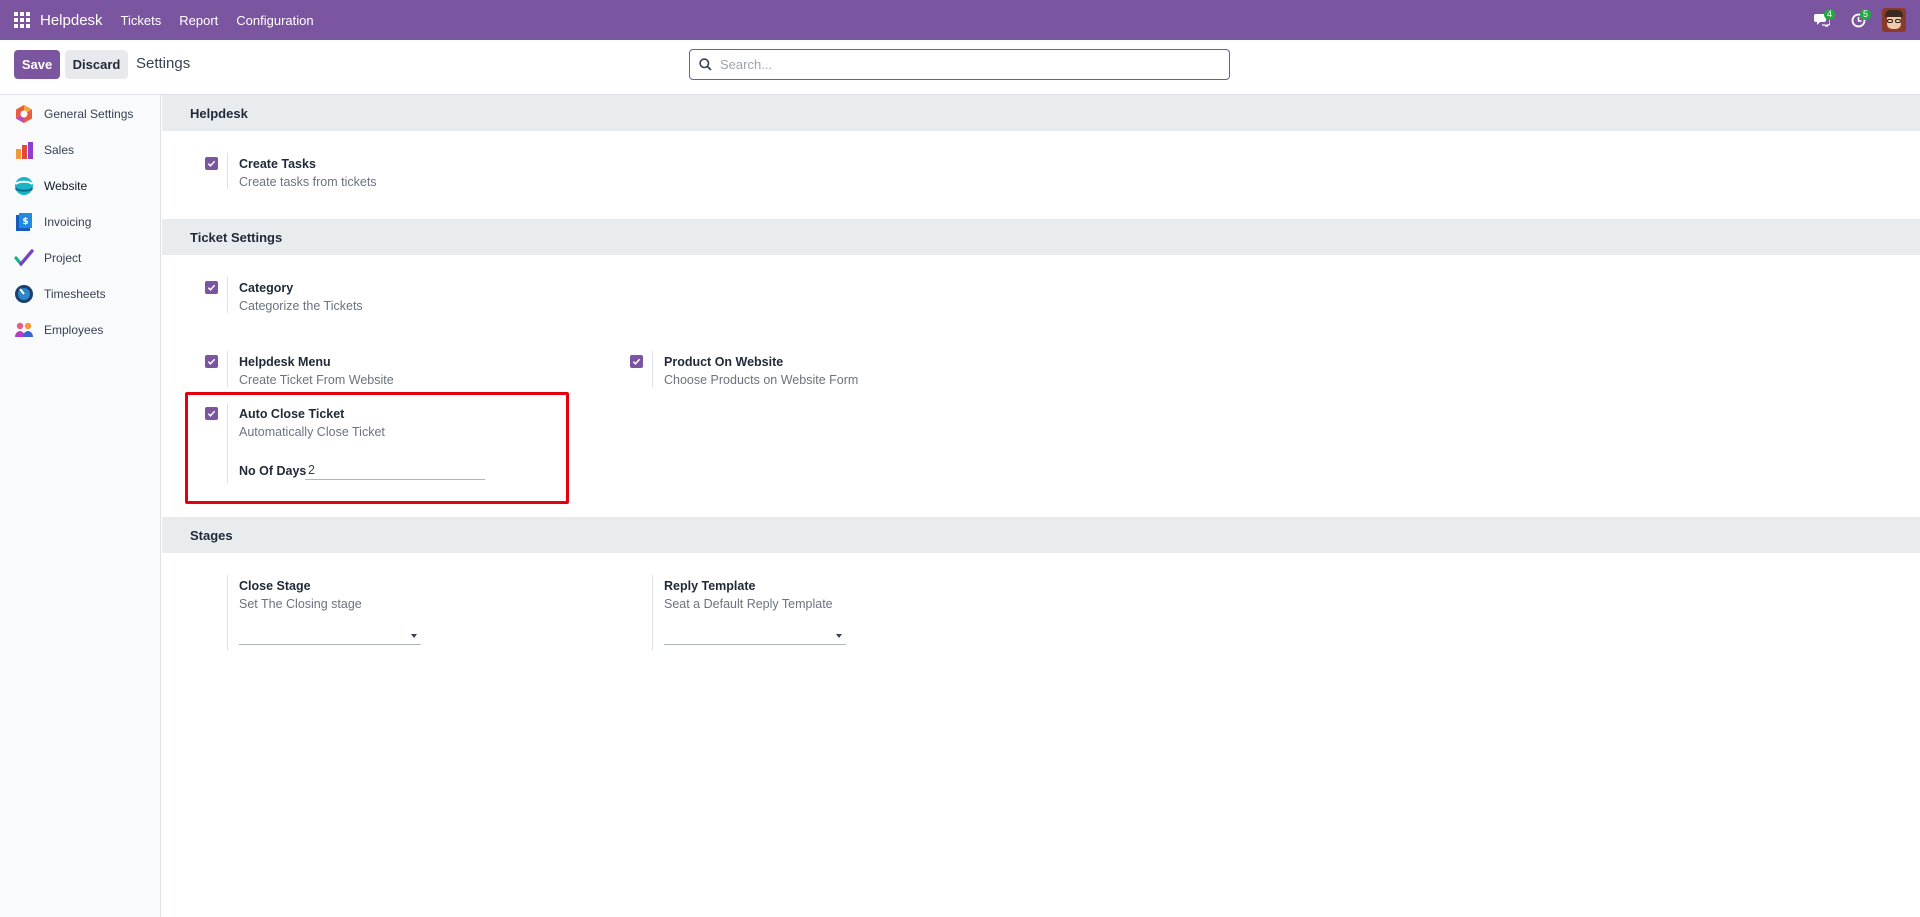 The width and height of the screenshot is (1920, 917). What do you see at coordinates (330, 636) in the screenshot?
I see `close-stage-select` at bounding box center [330, 636].